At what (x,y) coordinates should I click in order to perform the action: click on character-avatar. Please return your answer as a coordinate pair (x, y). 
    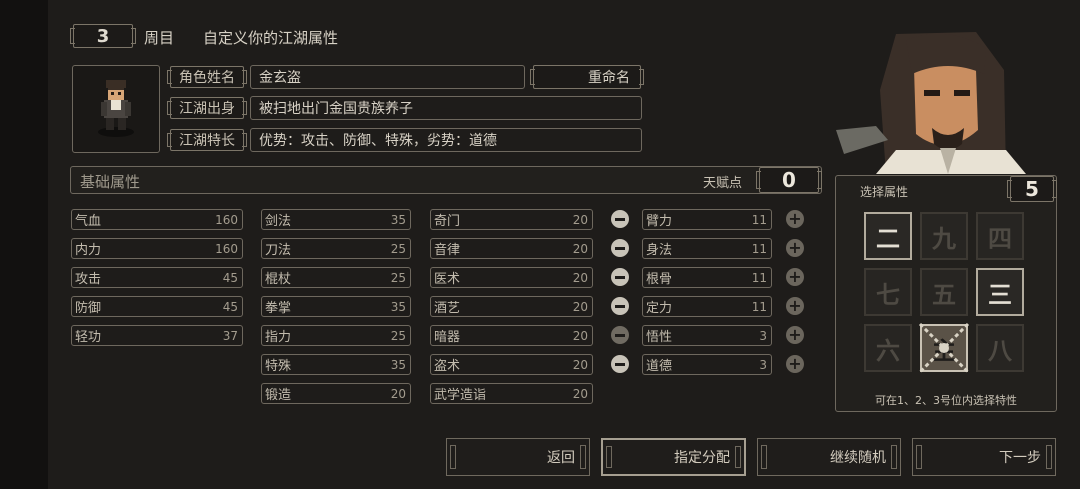
    Looking at the image, I should click on (116, 109).